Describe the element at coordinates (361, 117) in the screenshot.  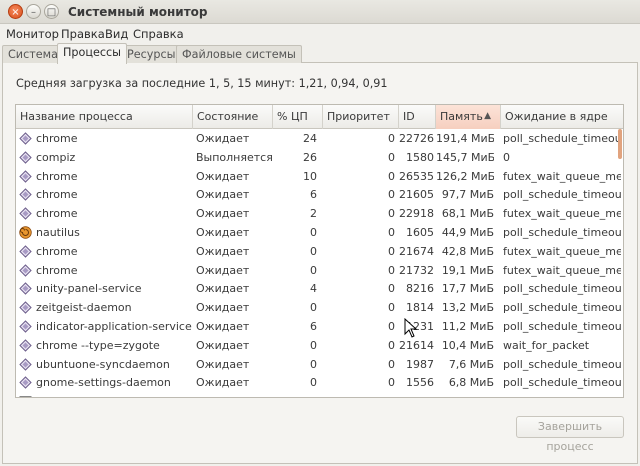
I see `column-priority: Приоритет` at that location.